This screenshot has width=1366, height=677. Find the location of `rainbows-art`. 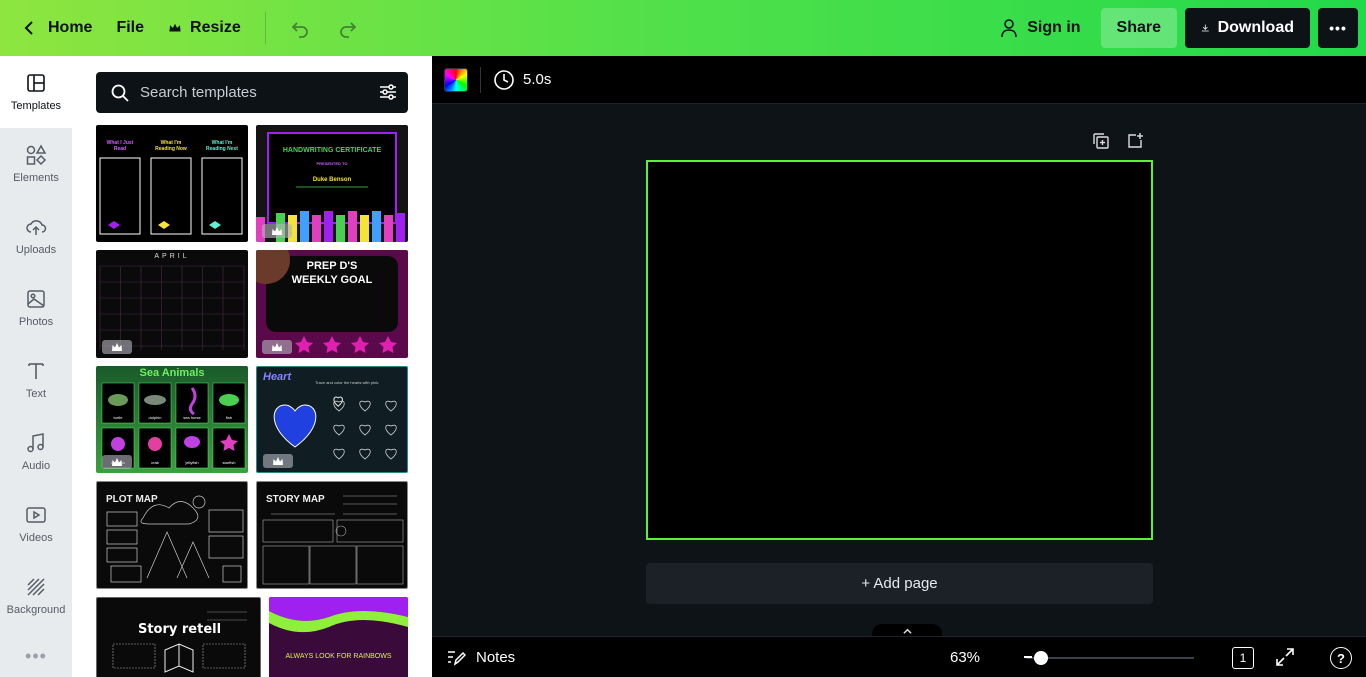

rainbows-art is located at coordinates (338, 615).